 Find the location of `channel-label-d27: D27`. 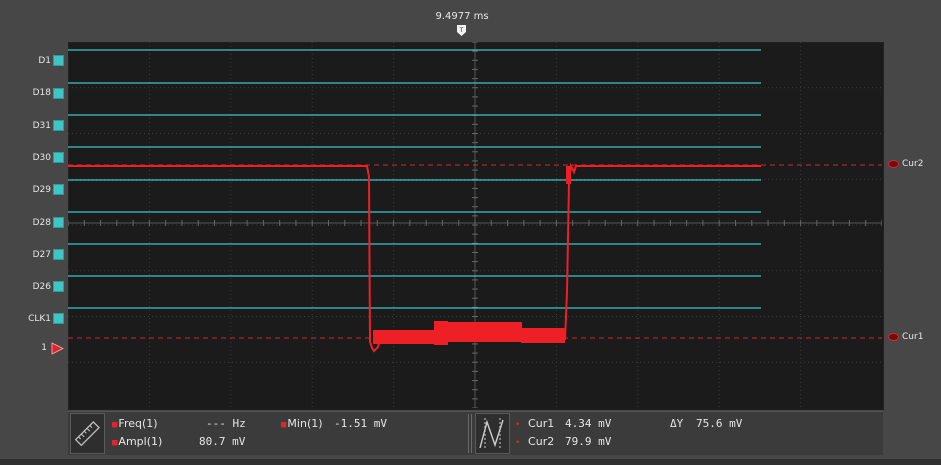

channel-label-d27: D27 is located at coordinates (41, 255).